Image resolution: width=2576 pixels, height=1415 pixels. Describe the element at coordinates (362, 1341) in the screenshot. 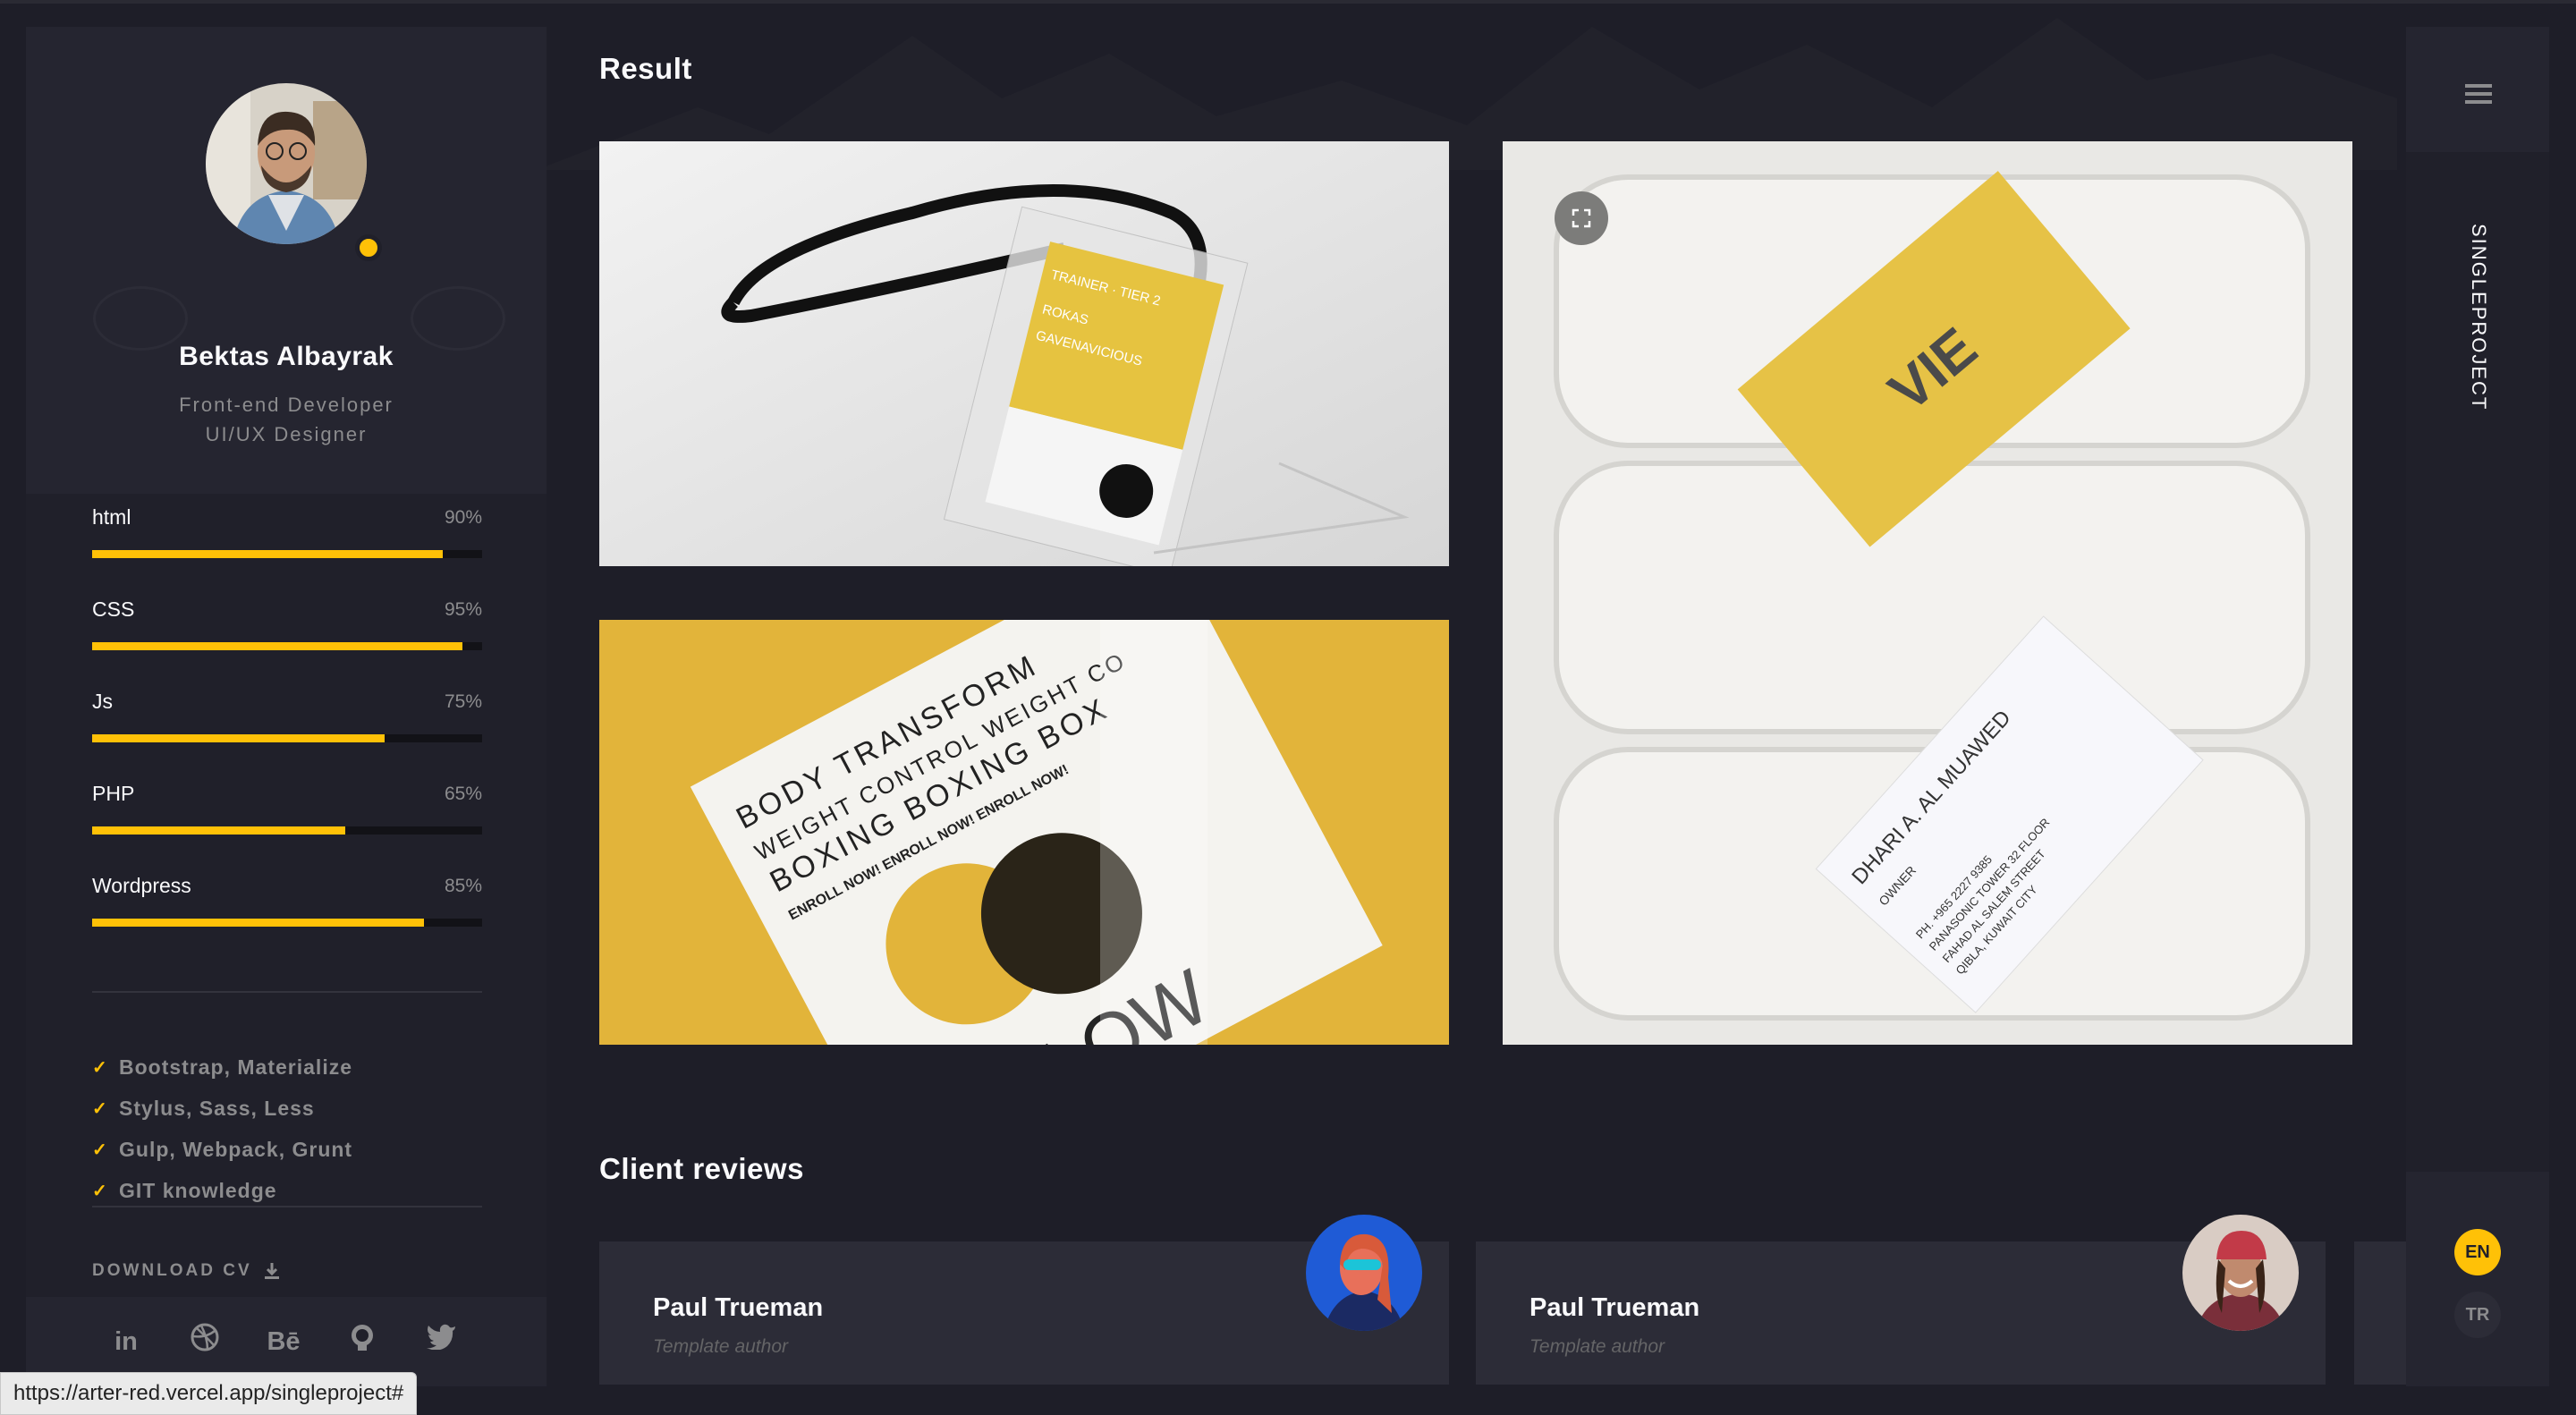

I see `github-icon` at that location.